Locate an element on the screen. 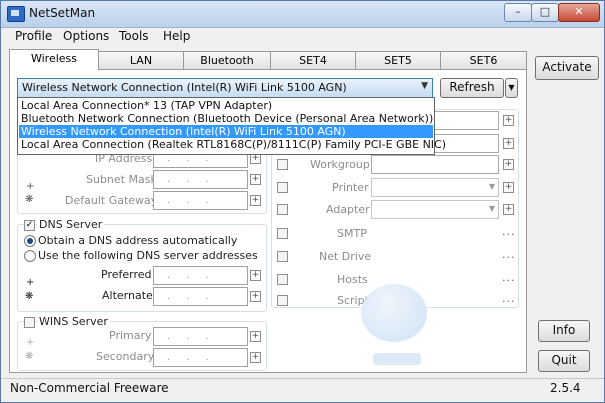  secondary-wins-label: Secondary is located at coordinates (125, 356).